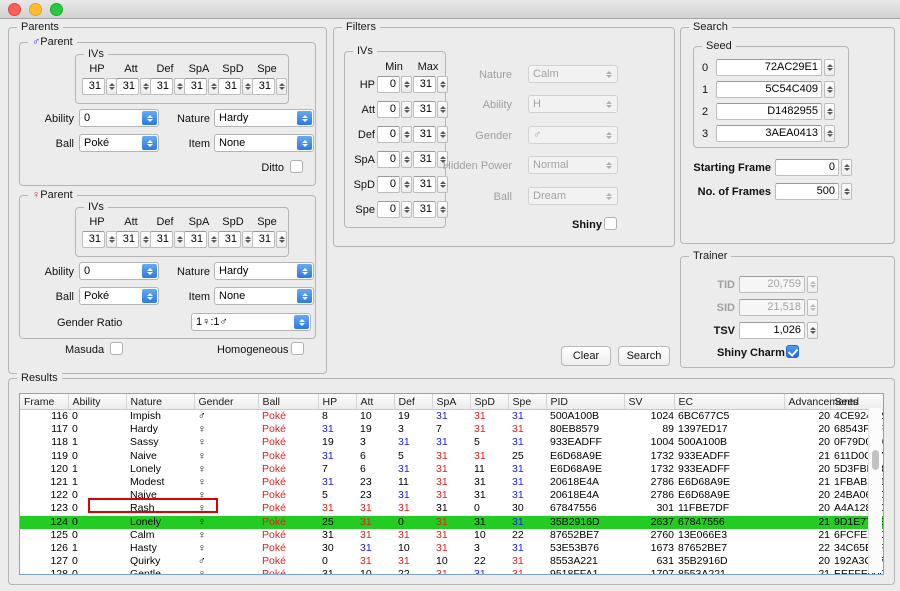  What do you see at coordinates (337, 561) in the screenshot?
I see `cell-iv-hp: 0` at bounding box center [337, 561].